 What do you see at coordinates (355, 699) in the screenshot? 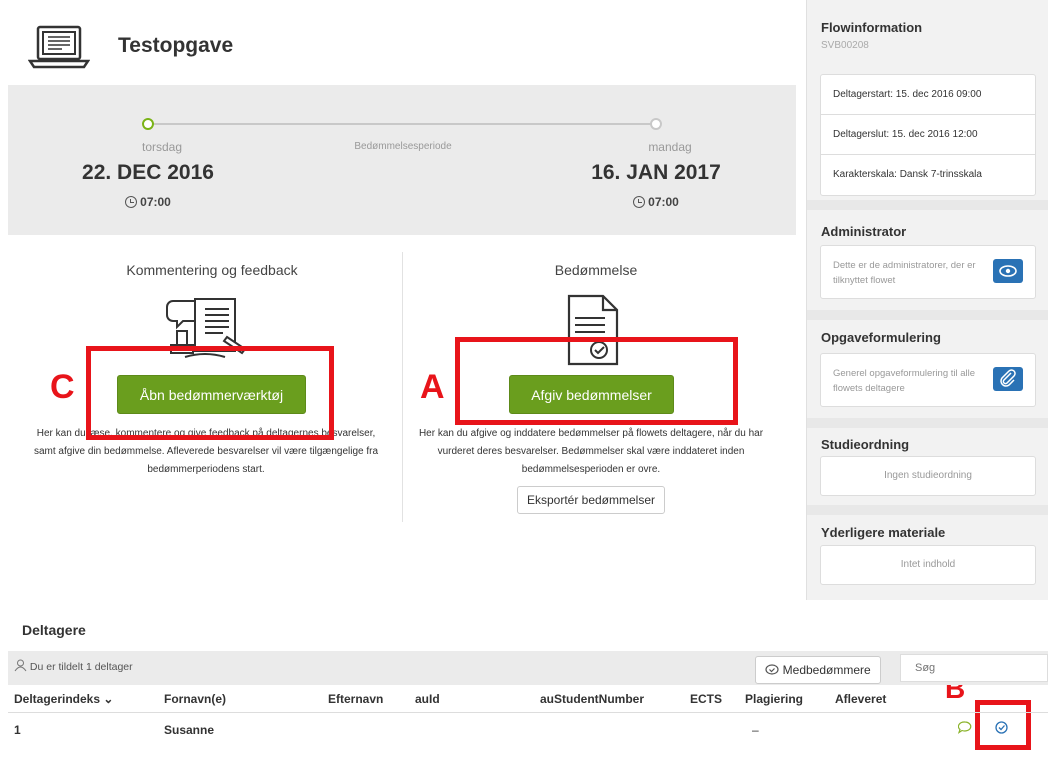
I see `col-header-last-name: Efternavn` at bounding box center [355, 699].